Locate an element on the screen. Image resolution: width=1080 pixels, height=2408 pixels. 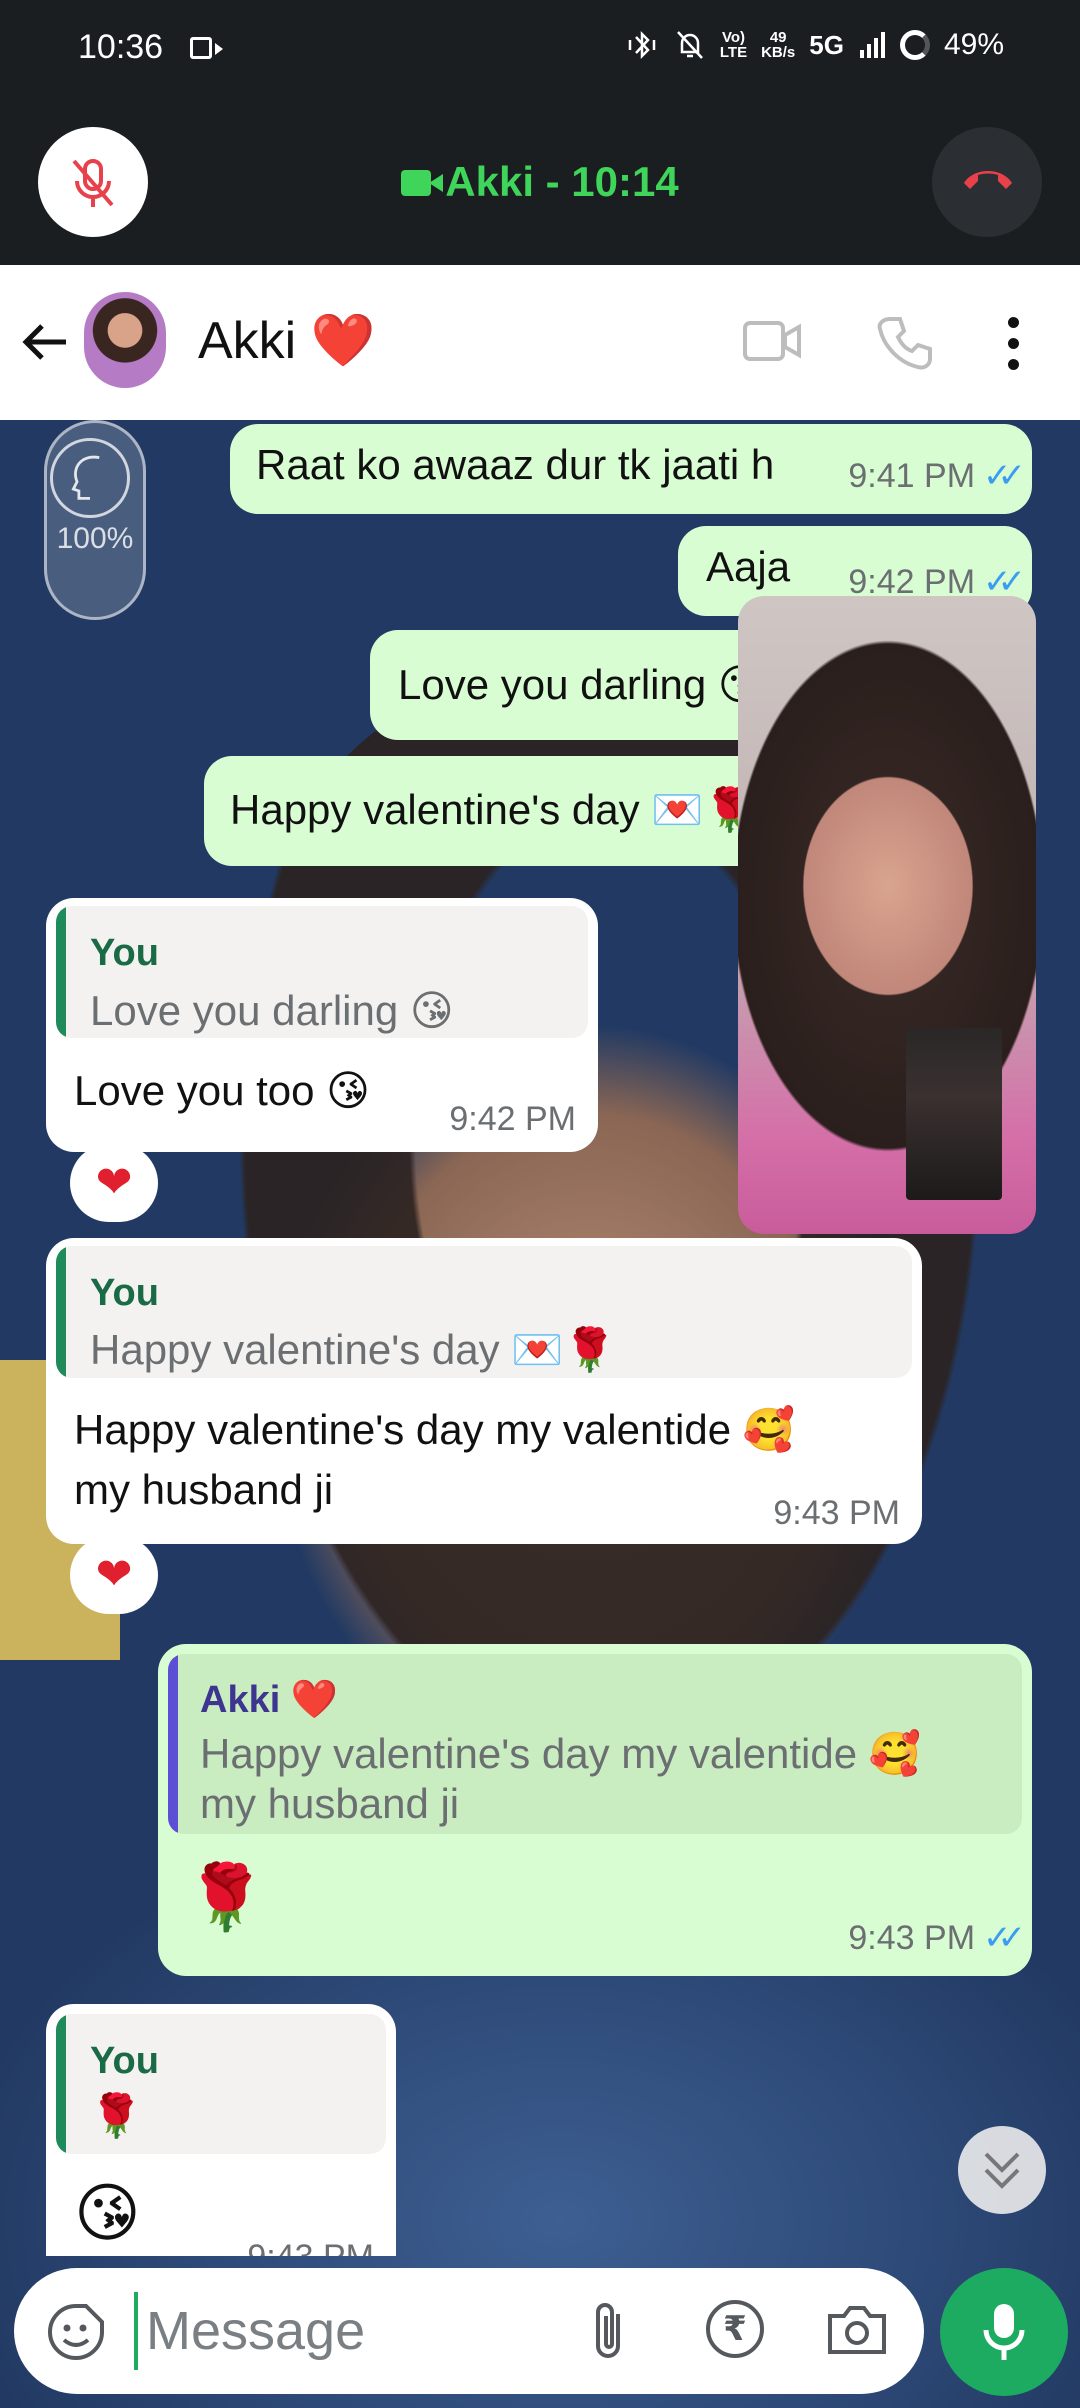
message-meta: 9:43 PM ✓✓ is located at coordinates (937, 1938).